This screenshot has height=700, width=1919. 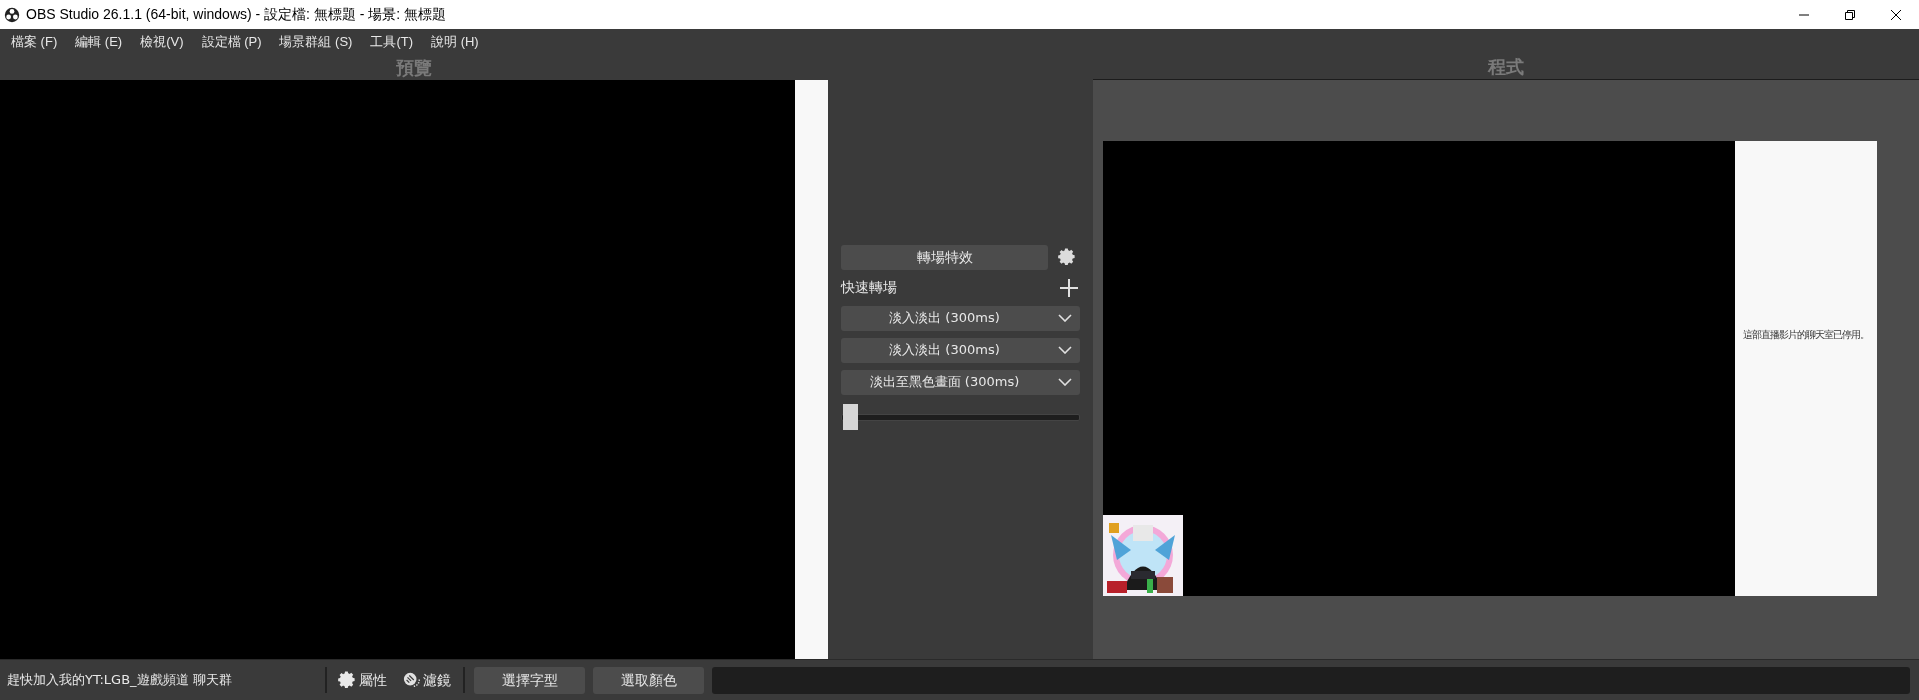 I want to click on menu-item: 說明 (H), so click(x=455, y=42).